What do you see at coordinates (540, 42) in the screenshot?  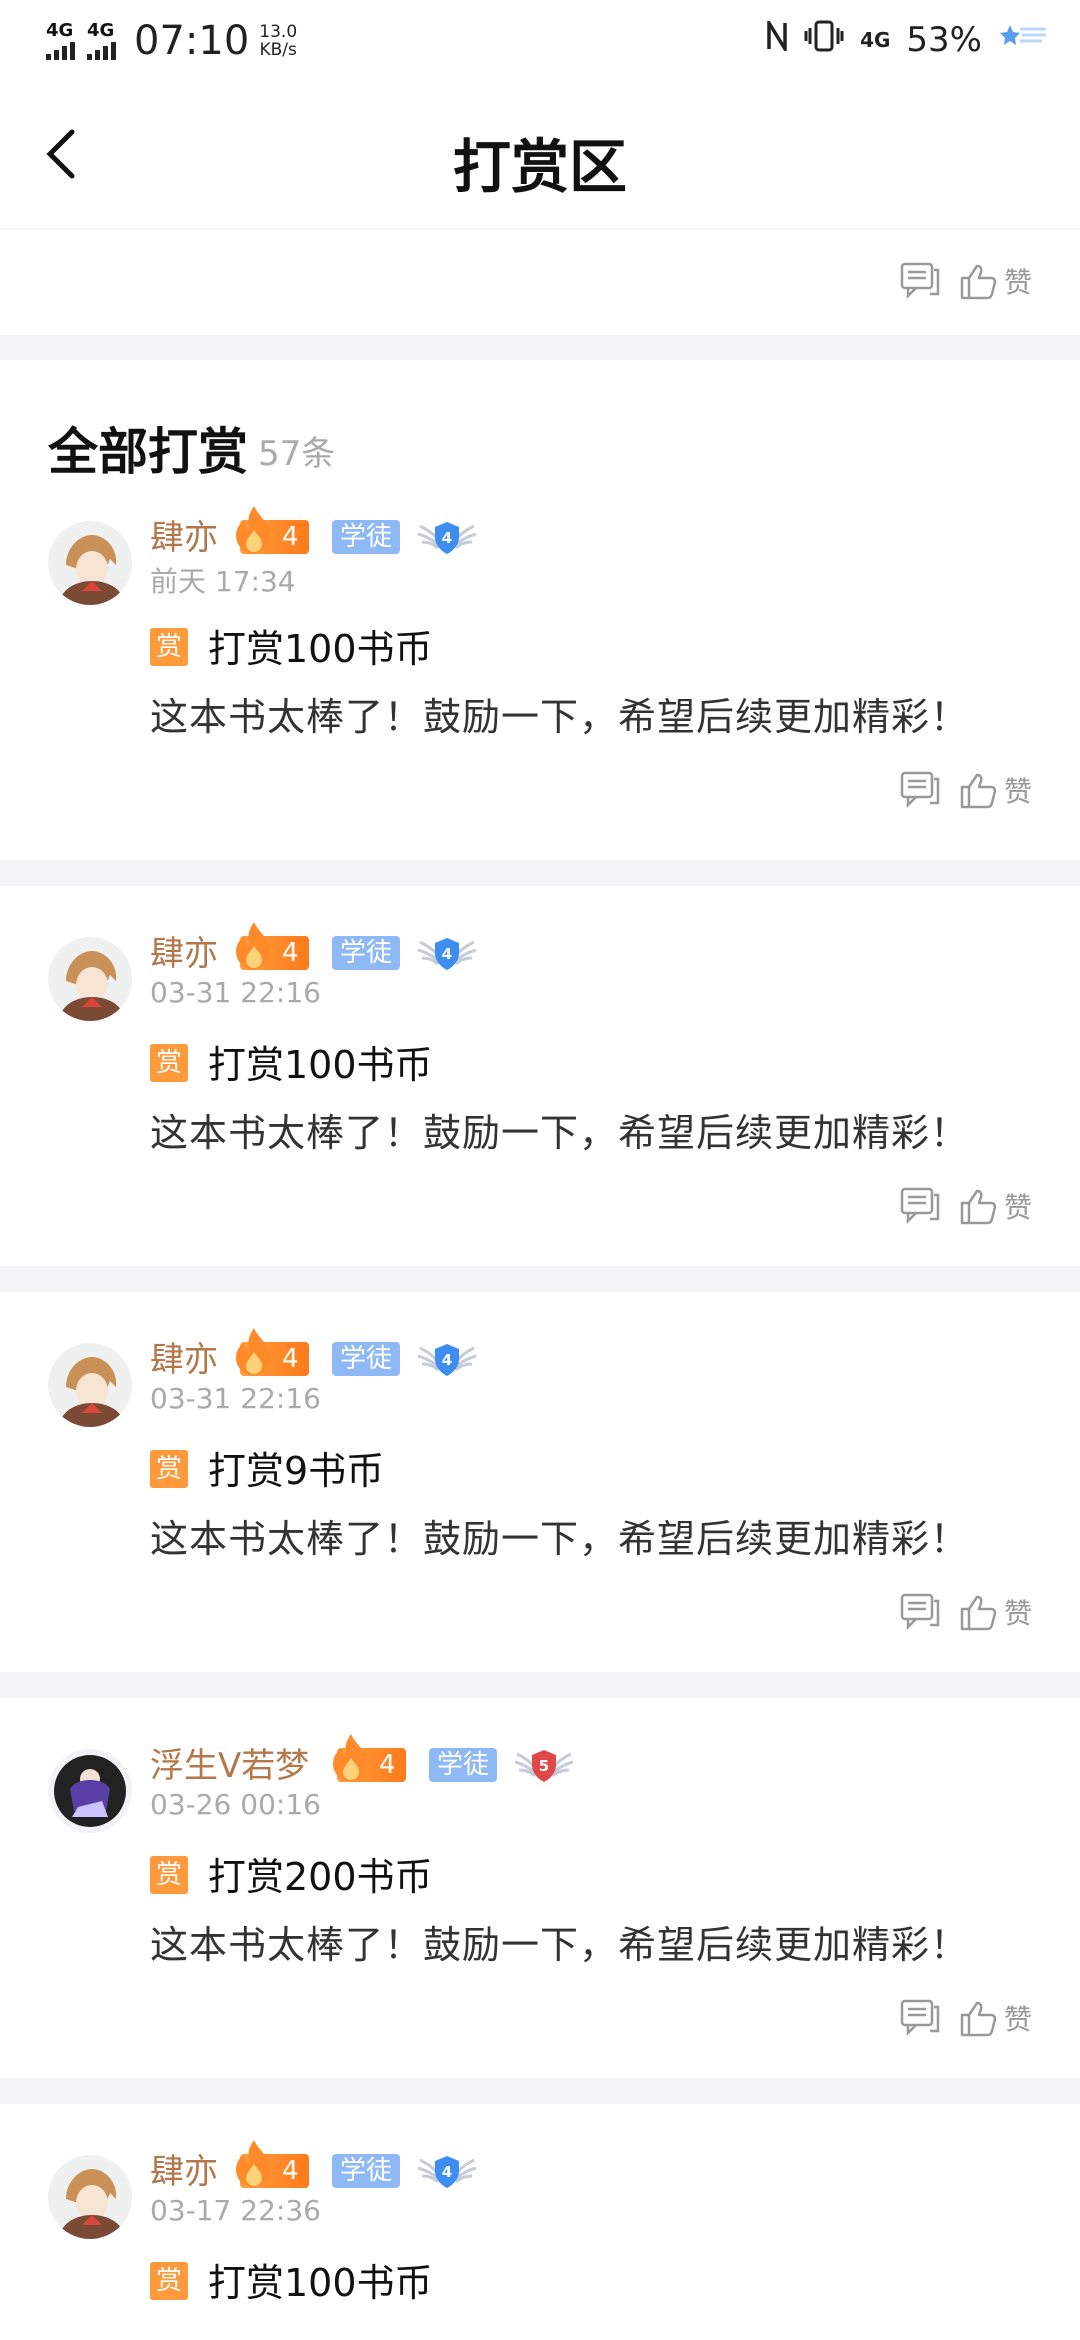 I see `status-bar: 4G 4G 07:10 13.0 KB/s 4G 53%` at bounding box center [540, 42].